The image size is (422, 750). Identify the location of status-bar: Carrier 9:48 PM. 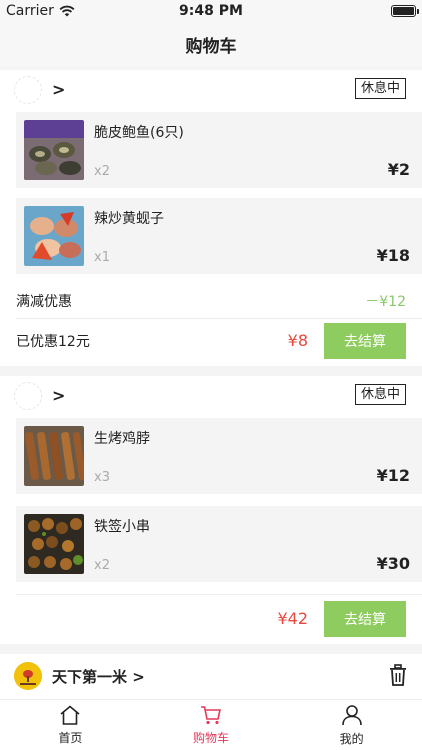
(211, 11).